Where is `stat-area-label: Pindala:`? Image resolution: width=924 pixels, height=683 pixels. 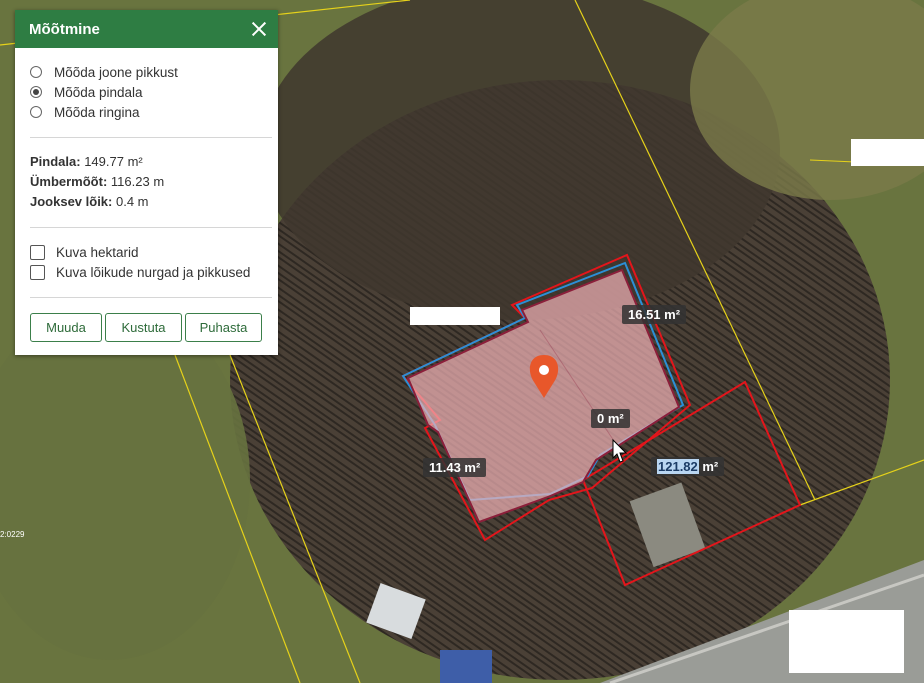
stat-area-label: Pindala: is located at coordinates (55, 161).